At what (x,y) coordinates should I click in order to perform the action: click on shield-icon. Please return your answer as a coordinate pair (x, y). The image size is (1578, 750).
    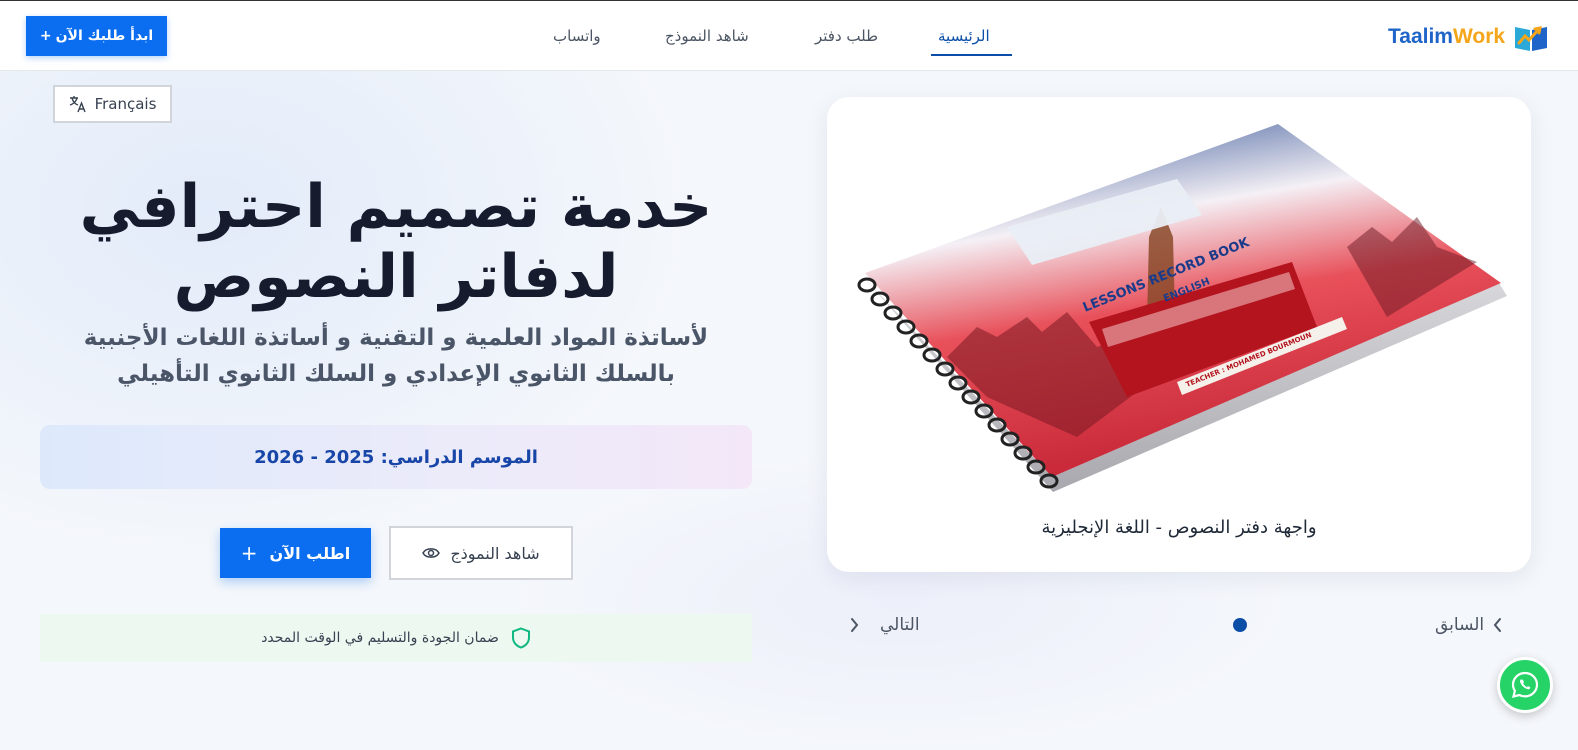
    Looking at the image, I should click on (520, 638).